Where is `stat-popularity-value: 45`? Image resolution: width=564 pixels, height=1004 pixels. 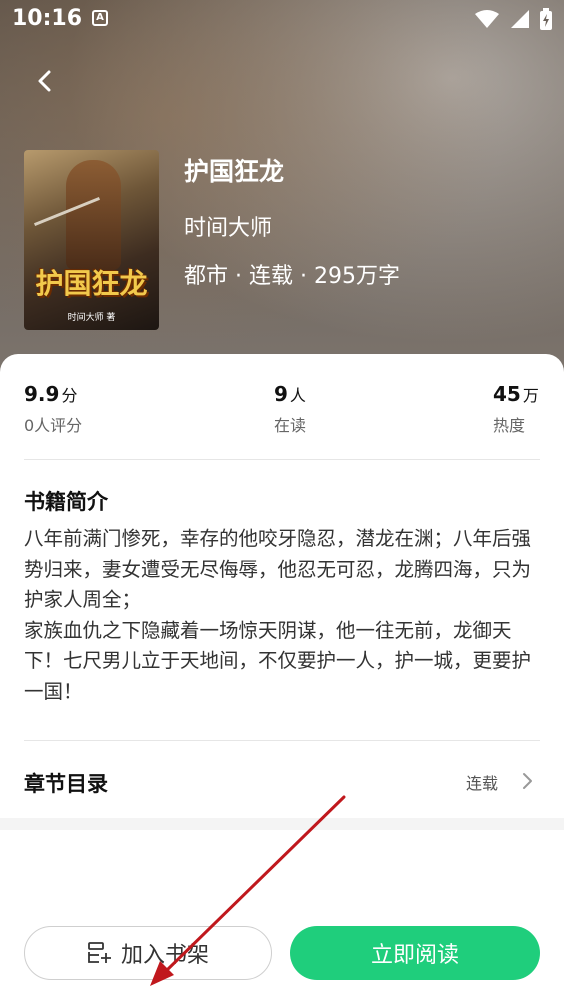
stat-popularity-value: 45 is located at coordinates (507, 394).